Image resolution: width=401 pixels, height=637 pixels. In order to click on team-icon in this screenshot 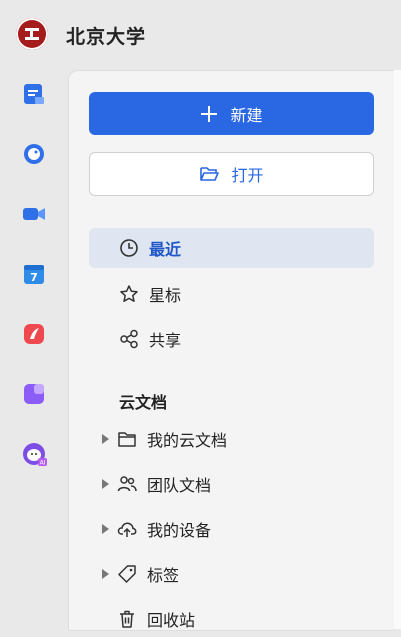, I will do `click(127, 484)`.